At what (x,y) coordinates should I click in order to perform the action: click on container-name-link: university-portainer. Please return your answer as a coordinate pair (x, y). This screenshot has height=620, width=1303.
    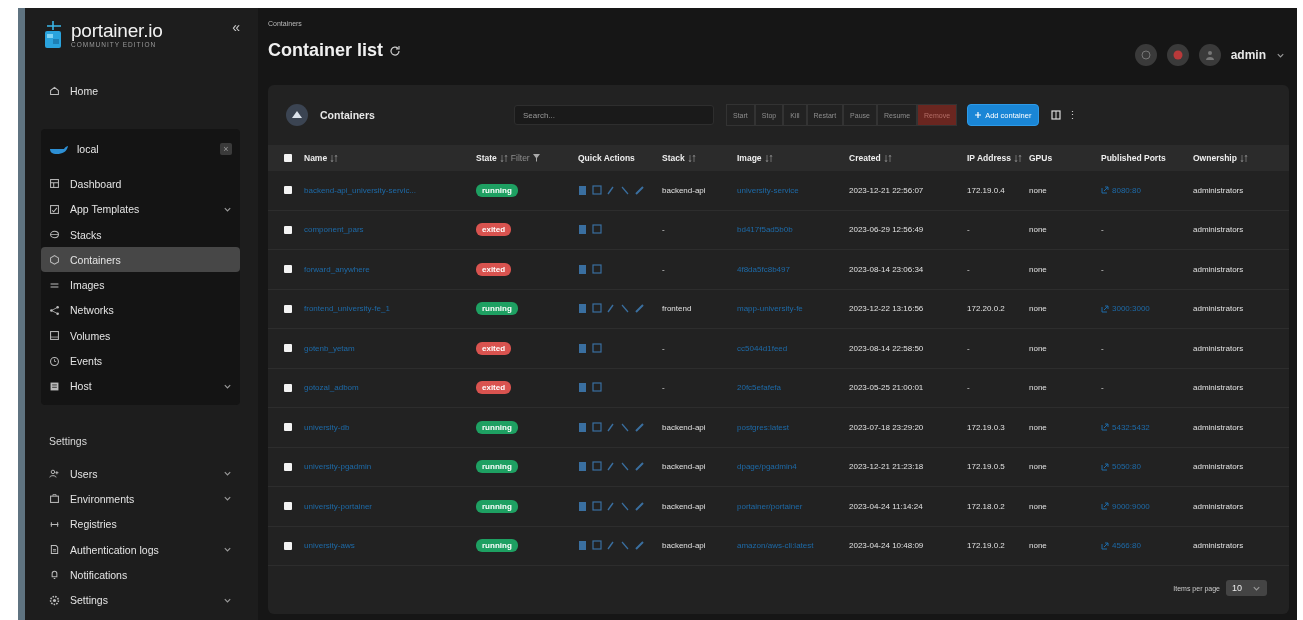
    Looking at the image, I should click on (390, 506).